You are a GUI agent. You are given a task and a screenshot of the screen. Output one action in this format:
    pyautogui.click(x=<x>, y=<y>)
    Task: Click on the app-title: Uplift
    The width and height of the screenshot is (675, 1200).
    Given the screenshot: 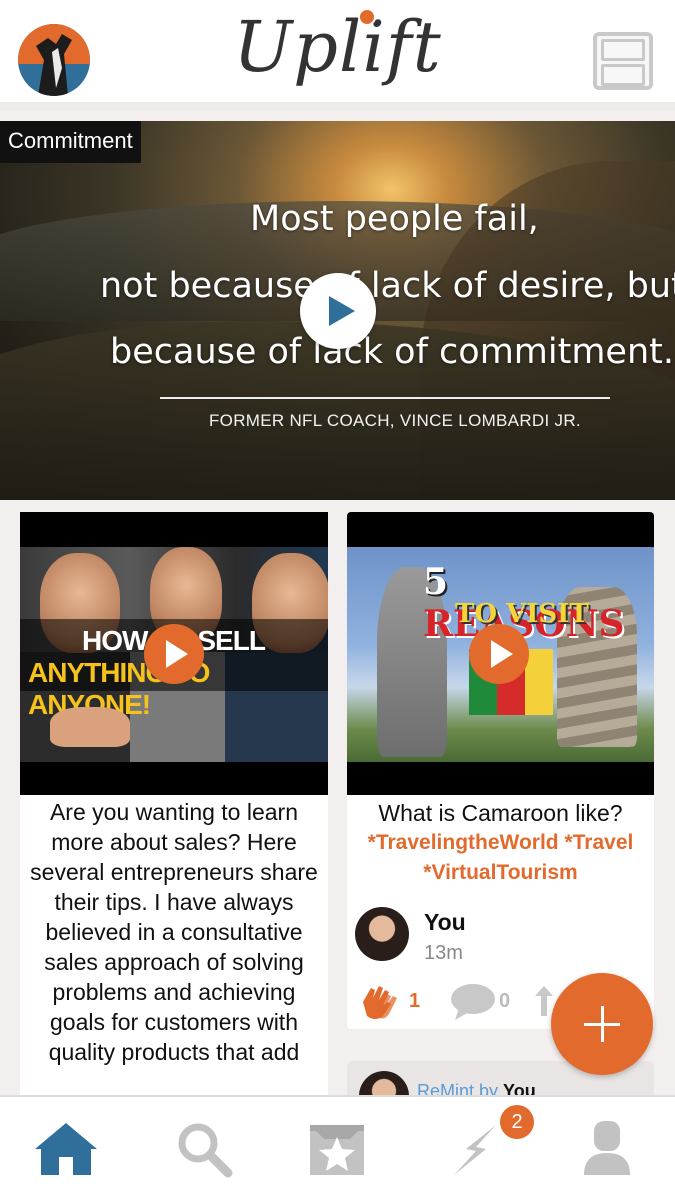 What is the action you would take?
    pyautogui.click(x=337, y=47)
    